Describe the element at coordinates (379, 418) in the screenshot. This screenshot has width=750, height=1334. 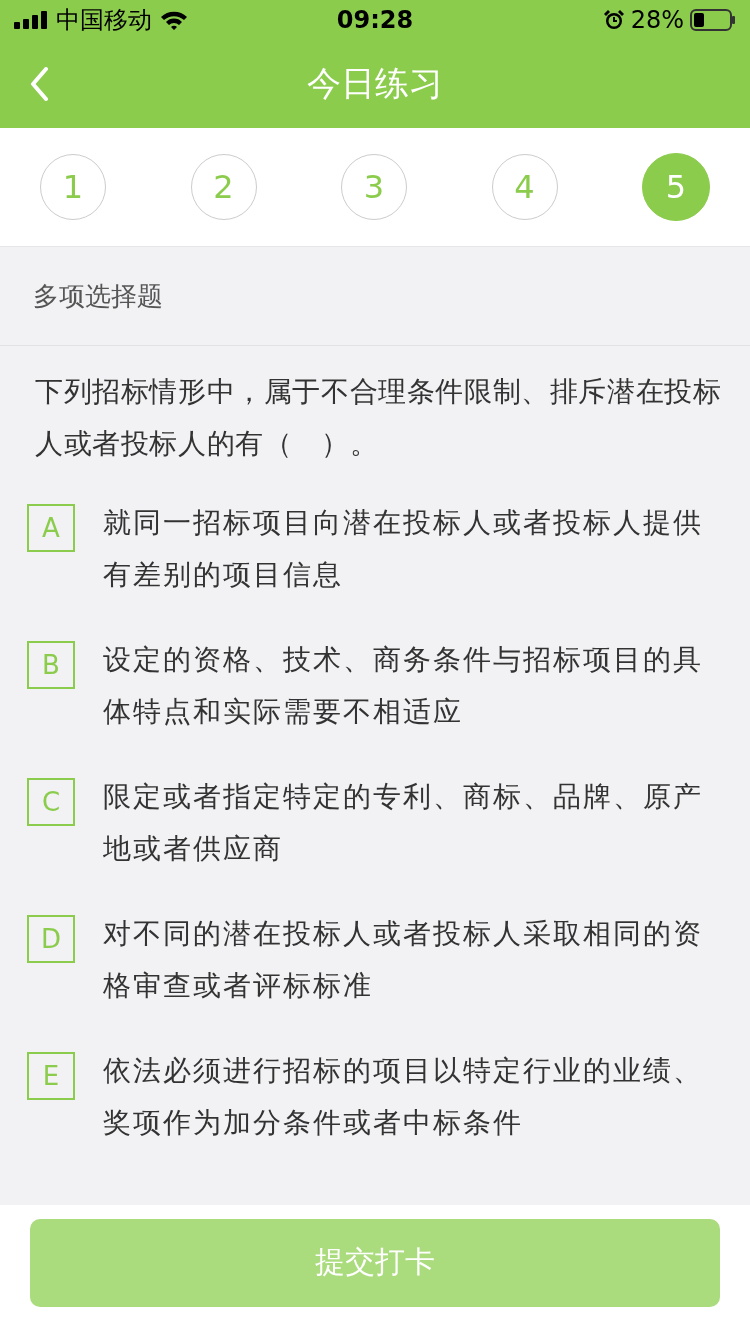
I see `question-text: 下列招标情形中，属于不合理条件限制、排斥潜在投标人或者投标人的有（ ）。` at that location.